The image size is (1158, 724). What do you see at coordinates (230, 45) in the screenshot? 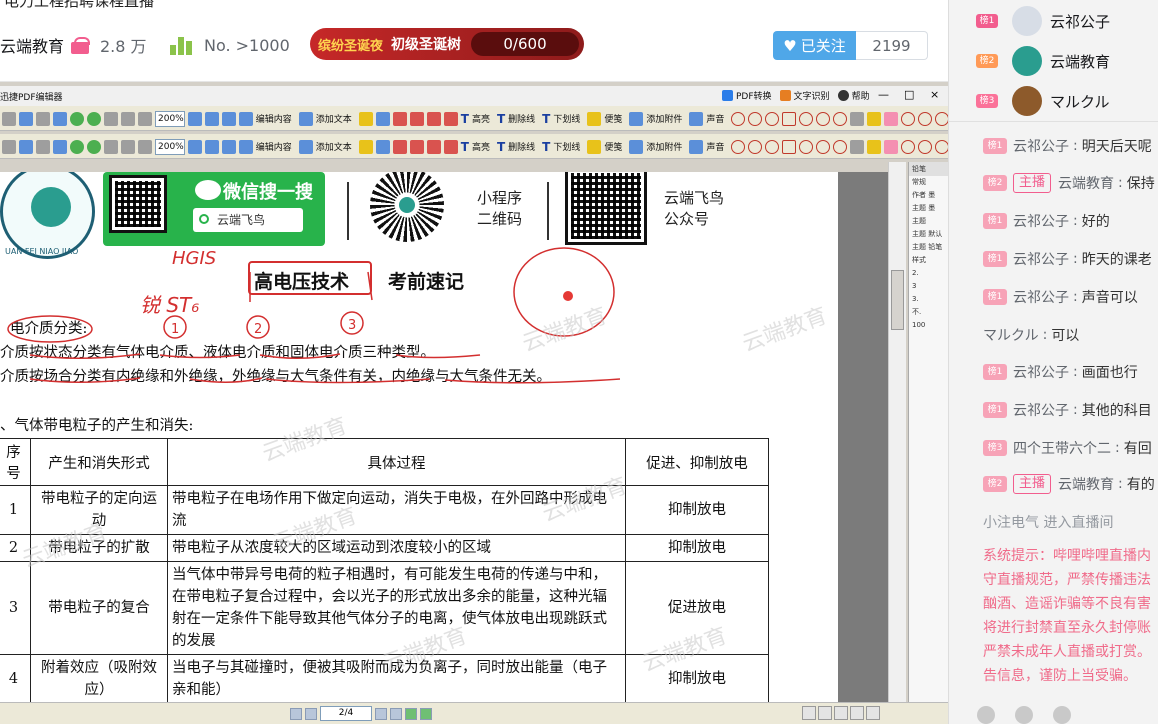
I see `rank-stat: No. >1000` at bounding box center [230, 45].